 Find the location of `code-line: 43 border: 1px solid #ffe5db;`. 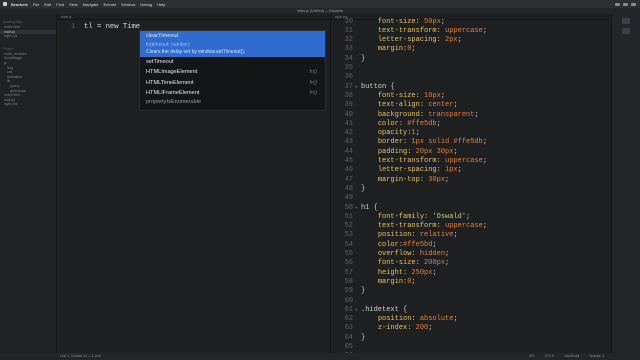

code-line: 43 border: 1px solid #ffe5db; is located at coordinates (409, 142).